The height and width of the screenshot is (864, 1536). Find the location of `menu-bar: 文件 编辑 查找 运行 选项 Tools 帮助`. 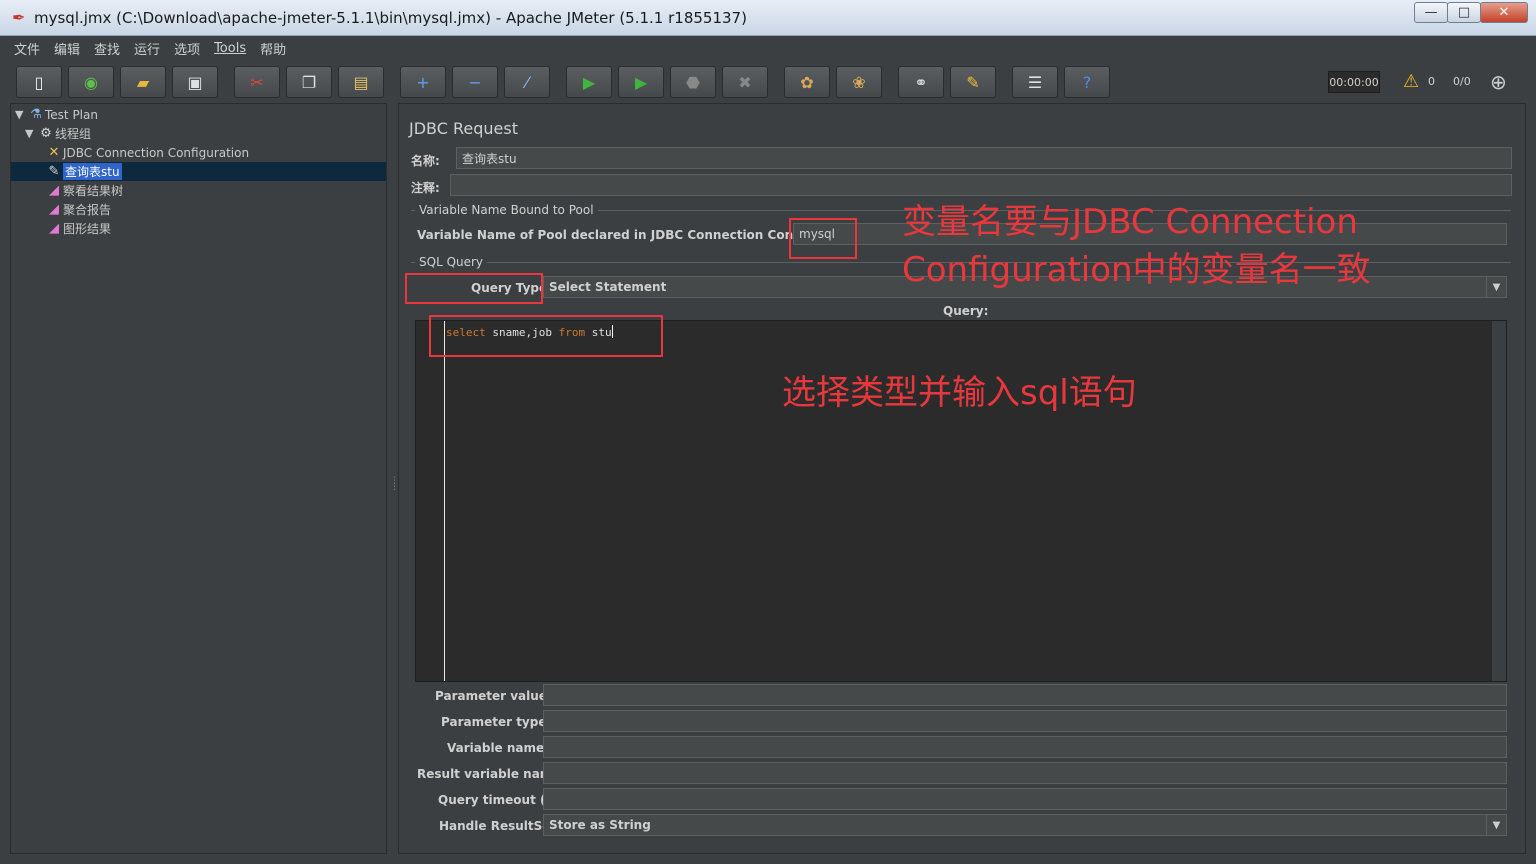

menu-bar: 文件 编辑 查找 运行 选项 Tools 帮助 is located at coordinates (768, 48).